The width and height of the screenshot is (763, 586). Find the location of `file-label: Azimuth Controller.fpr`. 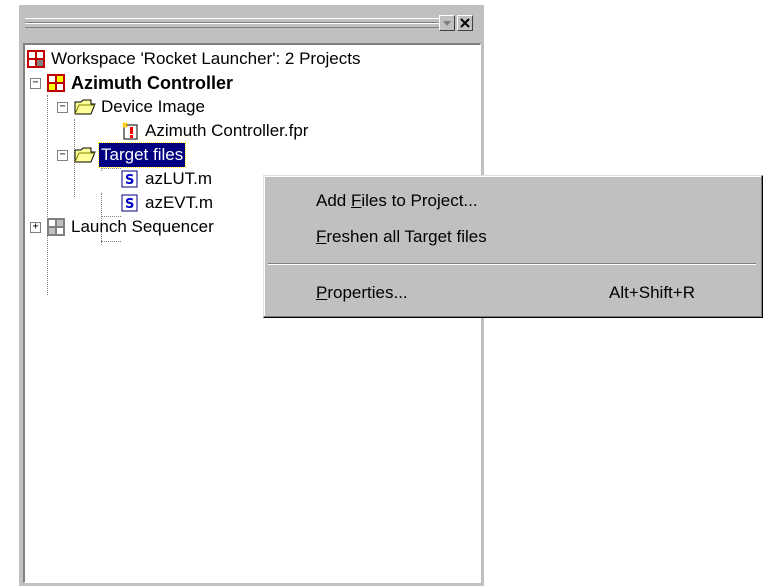

file-label: Azimuth Controller.fpr is located at coordinates (227, 130).